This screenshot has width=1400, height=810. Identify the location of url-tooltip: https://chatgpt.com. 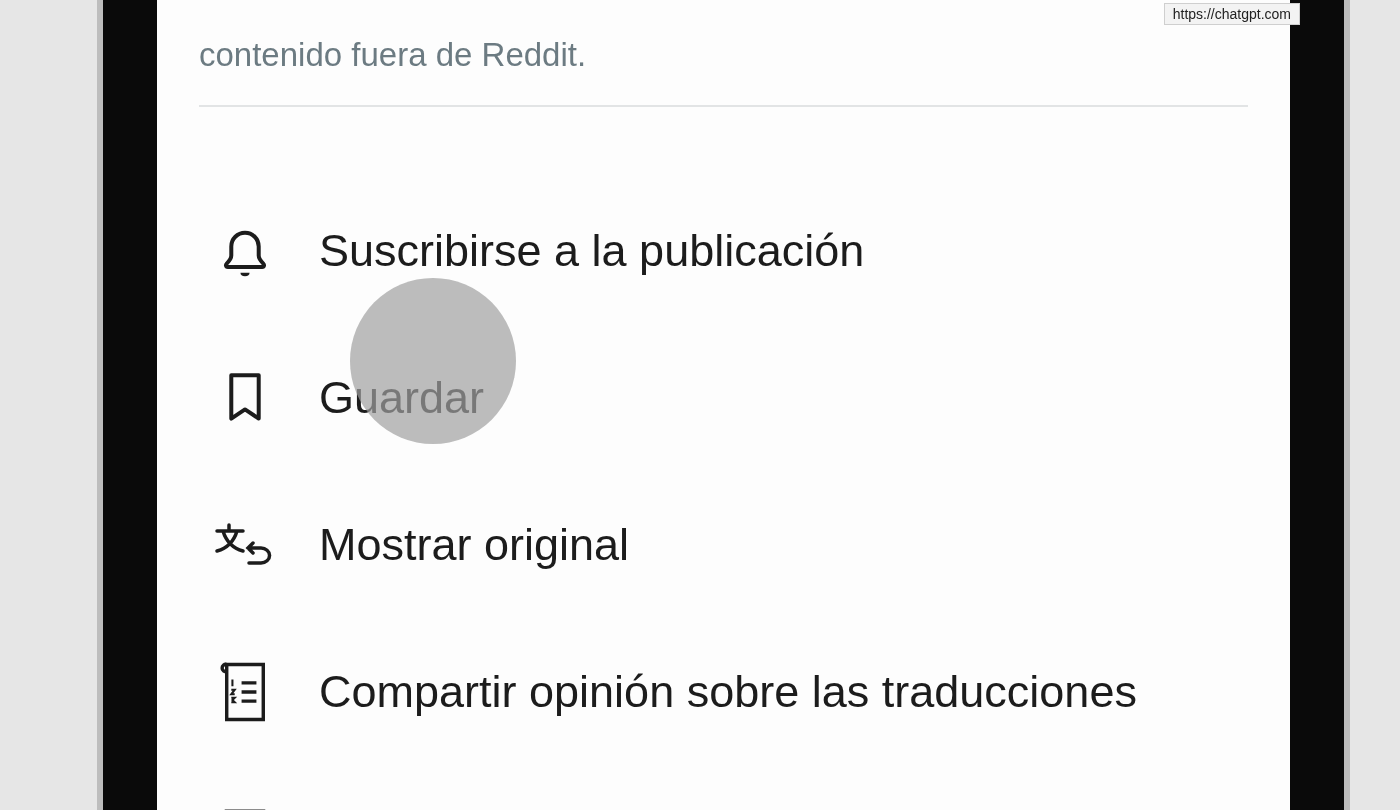
(1231, 14).